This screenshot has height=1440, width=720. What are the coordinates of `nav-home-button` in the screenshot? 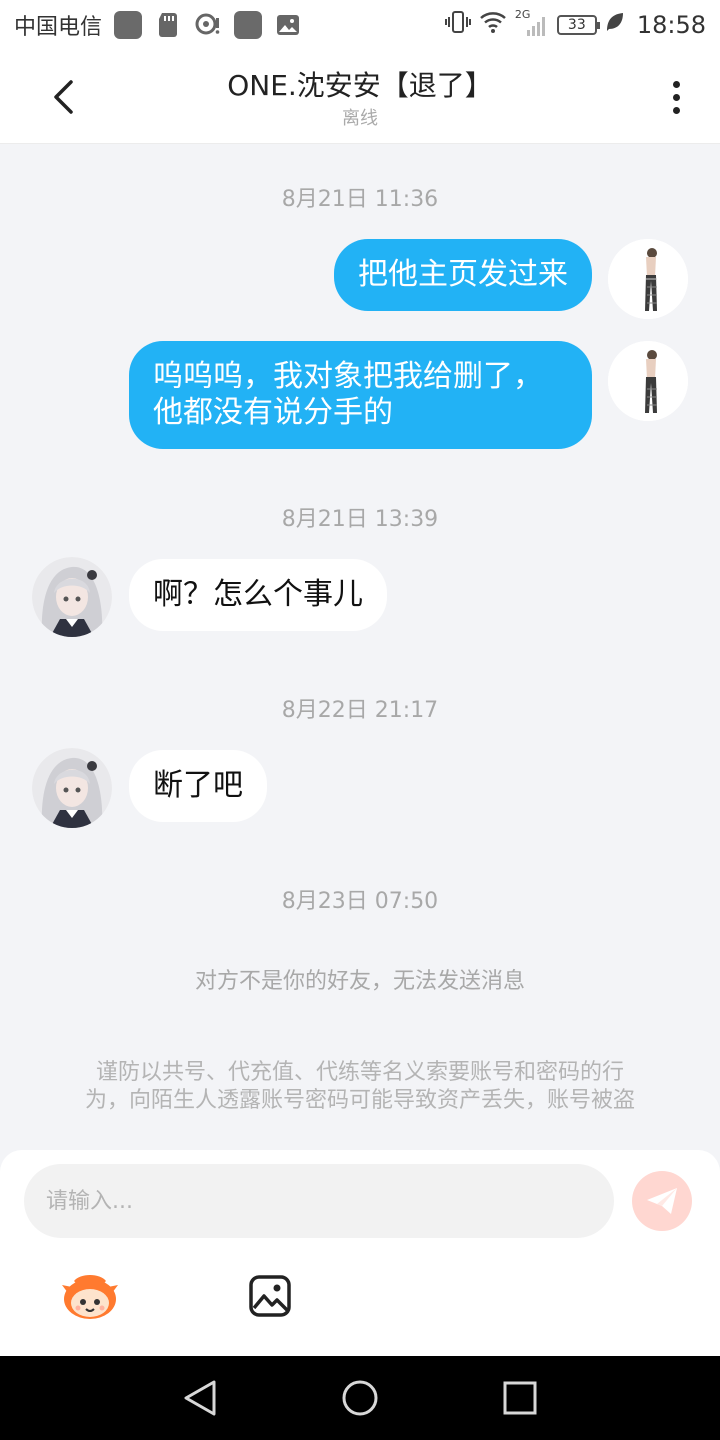 It's located at (360, 1398).